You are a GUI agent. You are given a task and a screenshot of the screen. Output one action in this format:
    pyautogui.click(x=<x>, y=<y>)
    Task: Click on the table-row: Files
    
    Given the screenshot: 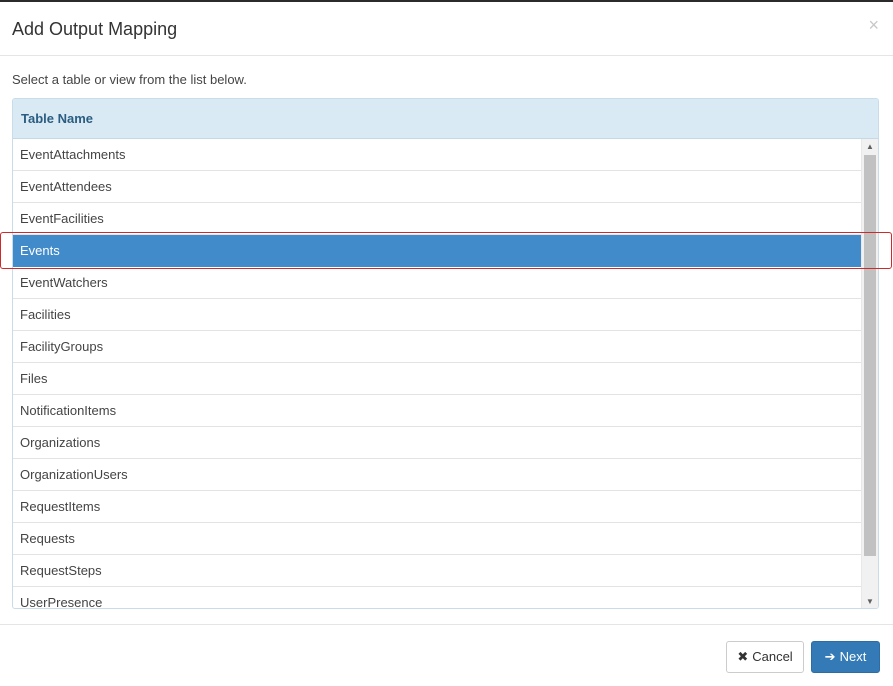 What is the action you would take?
    pyautogui.click(x=437, y=379)
    